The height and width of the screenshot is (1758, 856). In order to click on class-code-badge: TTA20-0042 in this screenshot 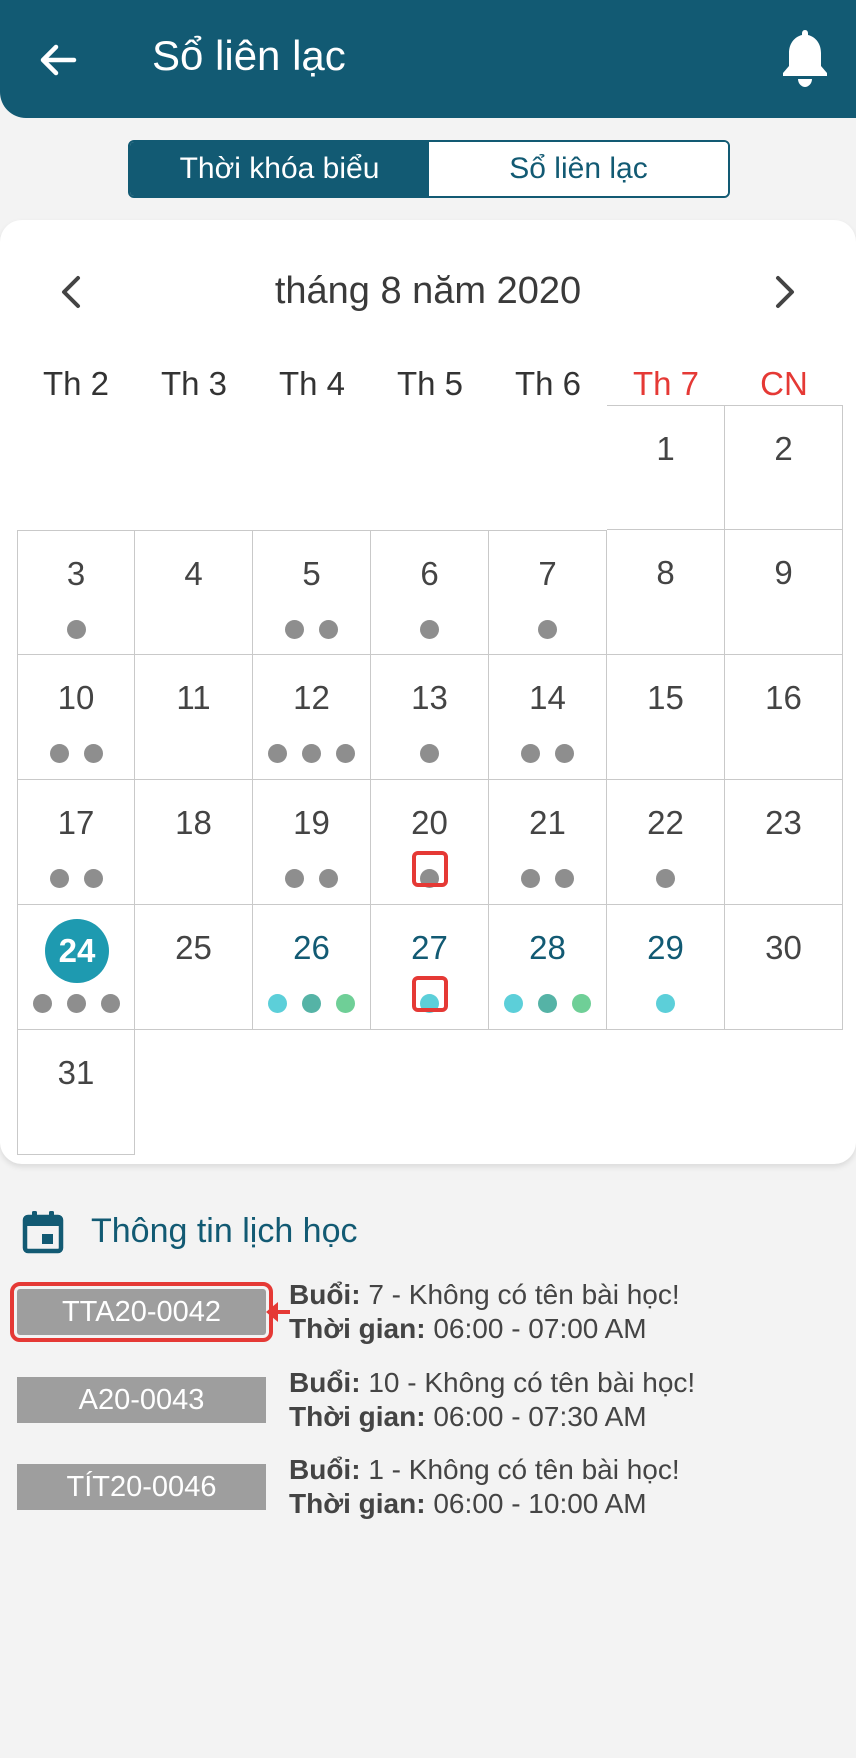, I will do `click(141, 1312)`.